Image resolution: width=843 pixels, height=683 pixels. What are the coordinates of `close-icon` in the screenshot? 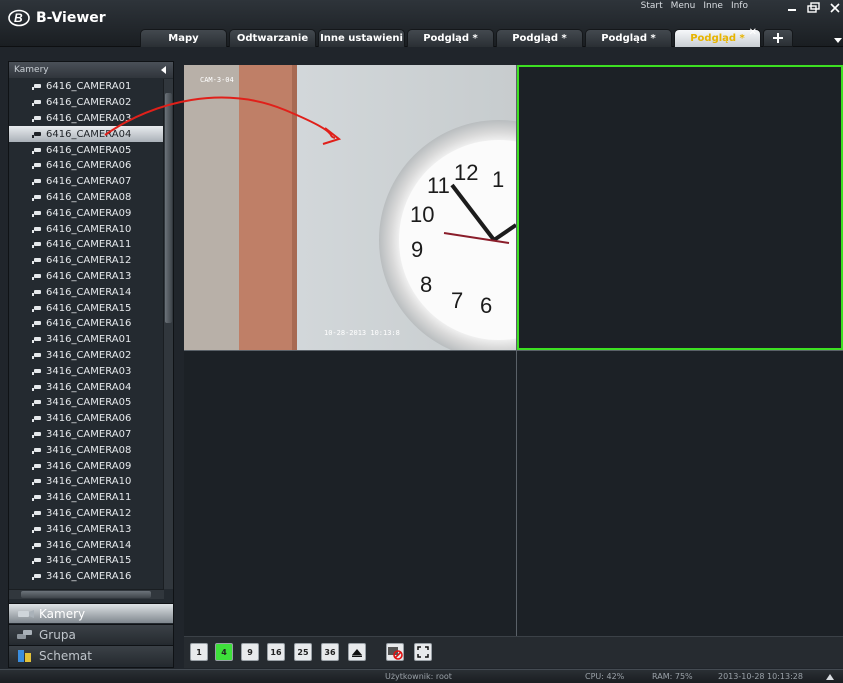 It's located at (834, 9).